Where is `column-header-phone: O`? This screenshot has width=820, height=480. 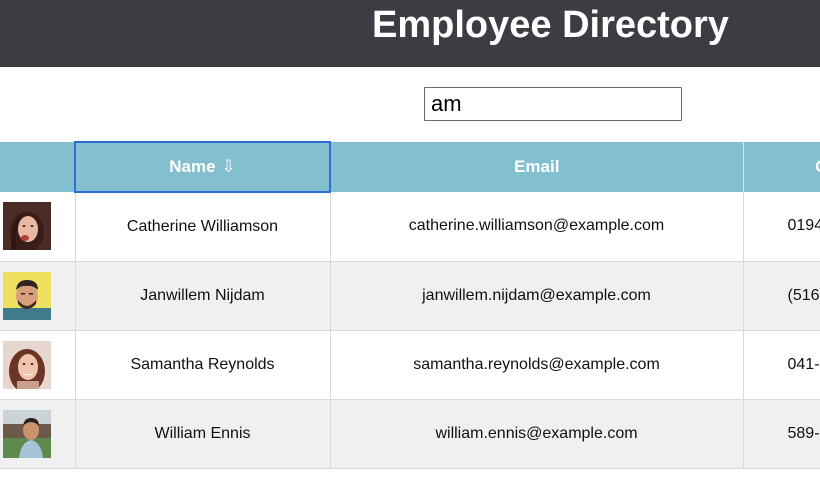 column-header-phone: O is located at coordinates (781, 167).